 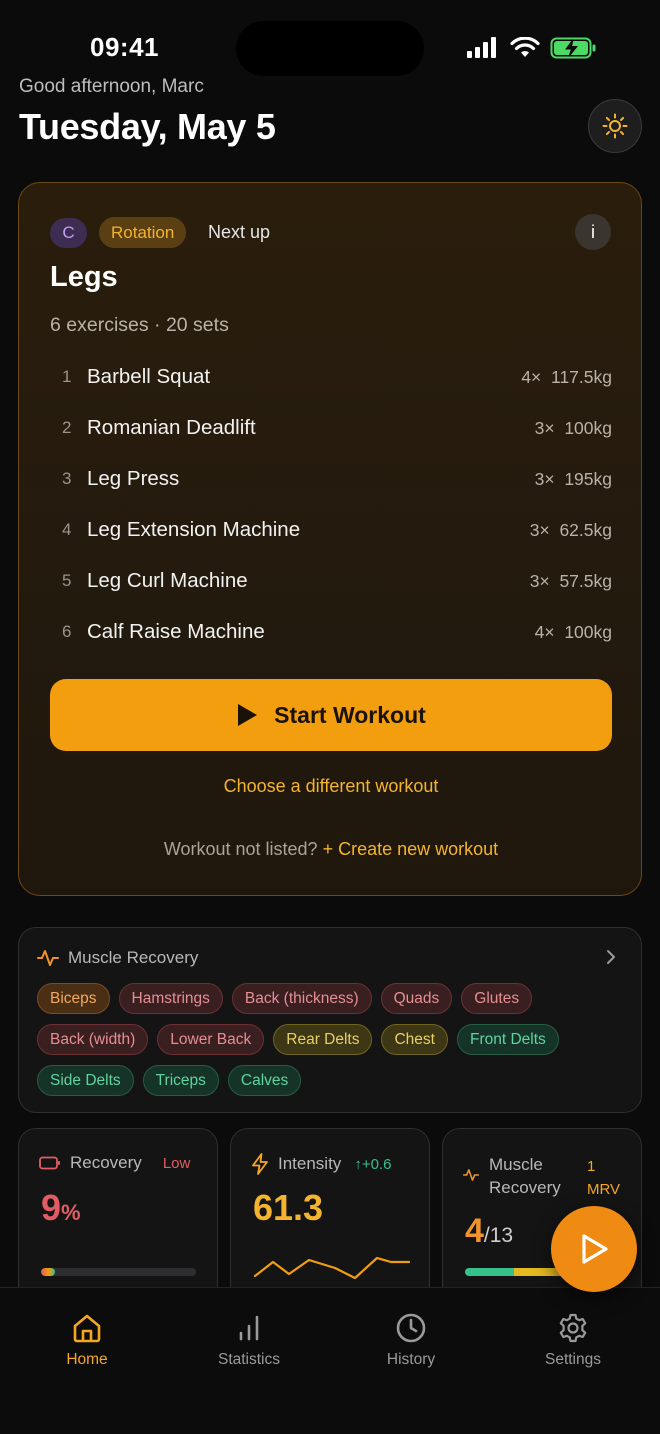 I want to click on exercise-number: 1, so click(x=67, y=376).